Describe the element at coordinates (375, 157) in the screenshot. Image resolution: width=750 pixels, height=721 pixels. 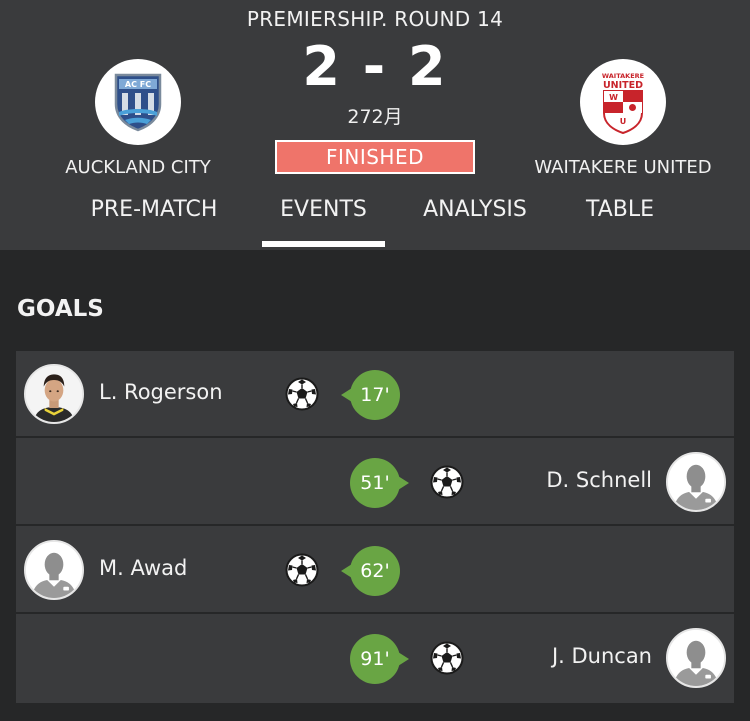
I see `status-badge: FINISHED` at that location.